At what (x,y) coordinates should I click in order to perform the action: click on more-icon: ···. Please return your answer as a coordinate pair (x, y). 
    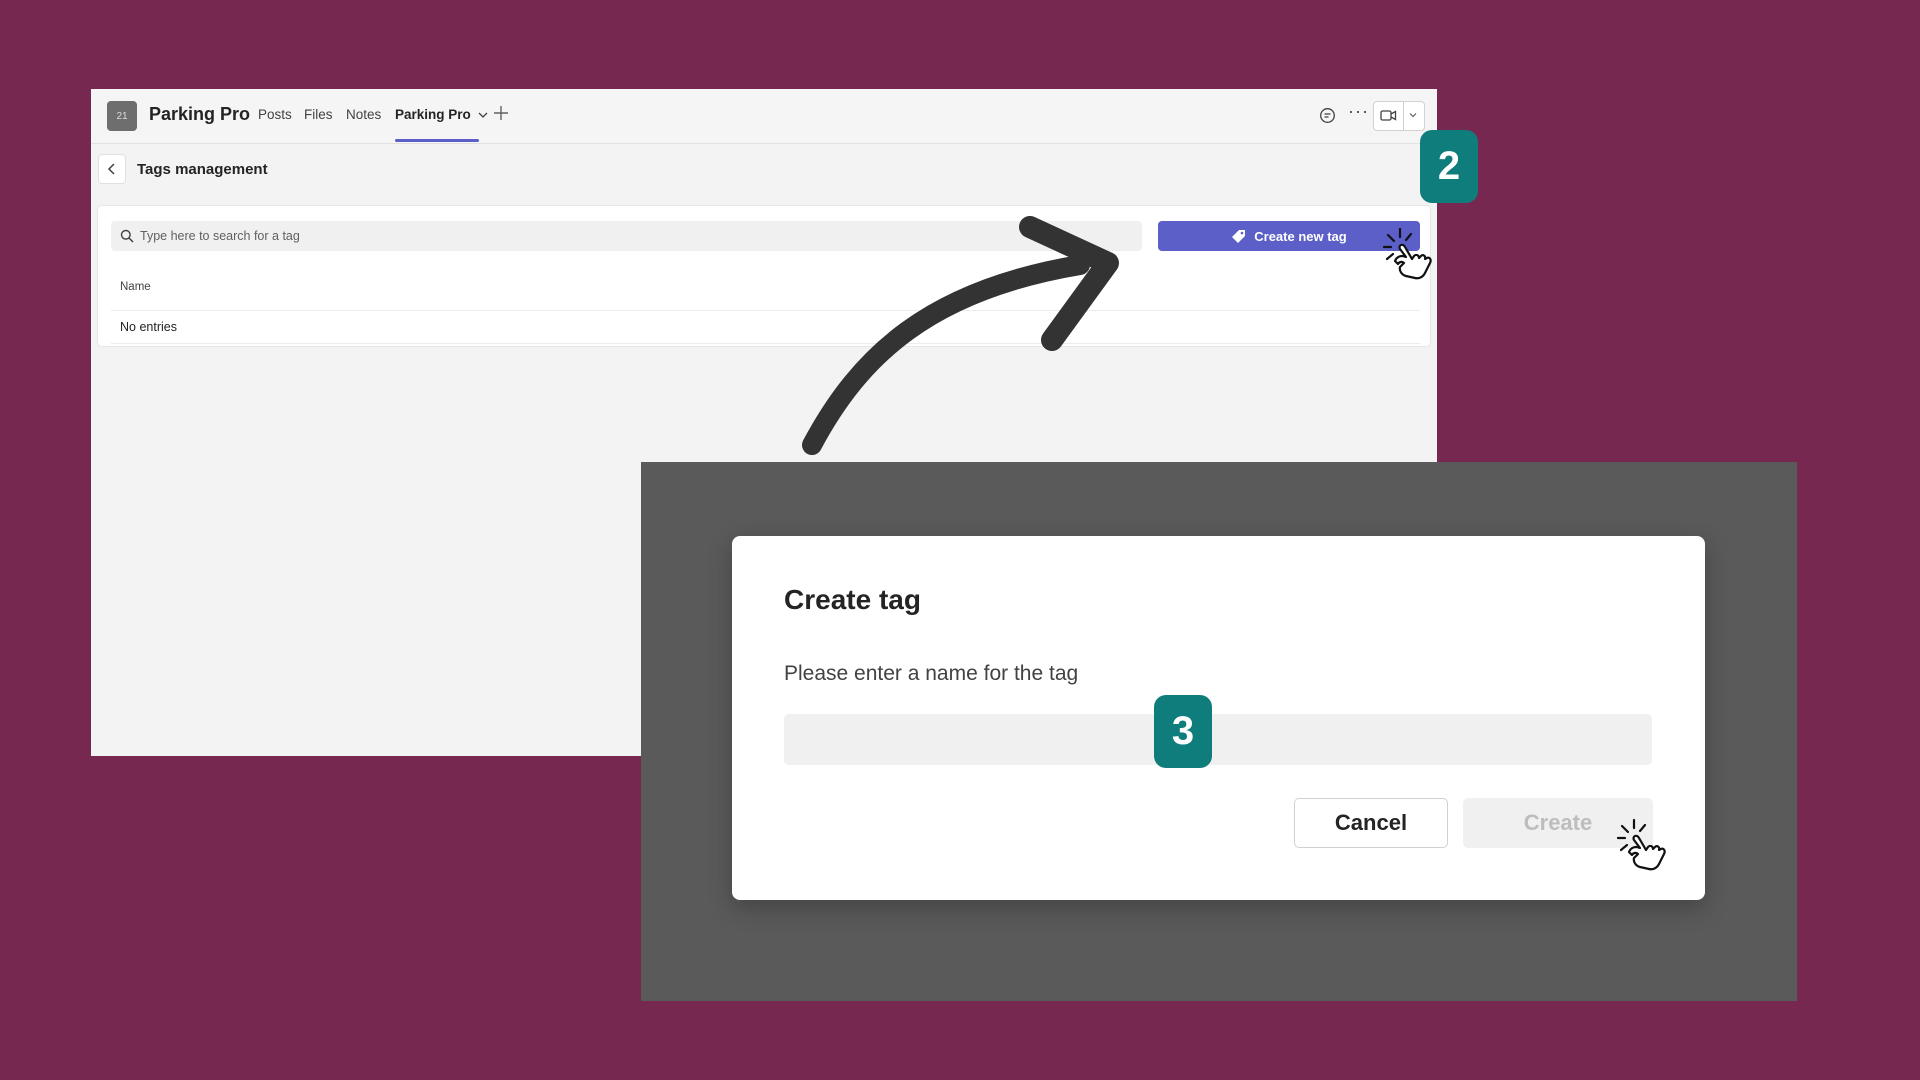
    Looking at the image, I should click on (1358, 111).